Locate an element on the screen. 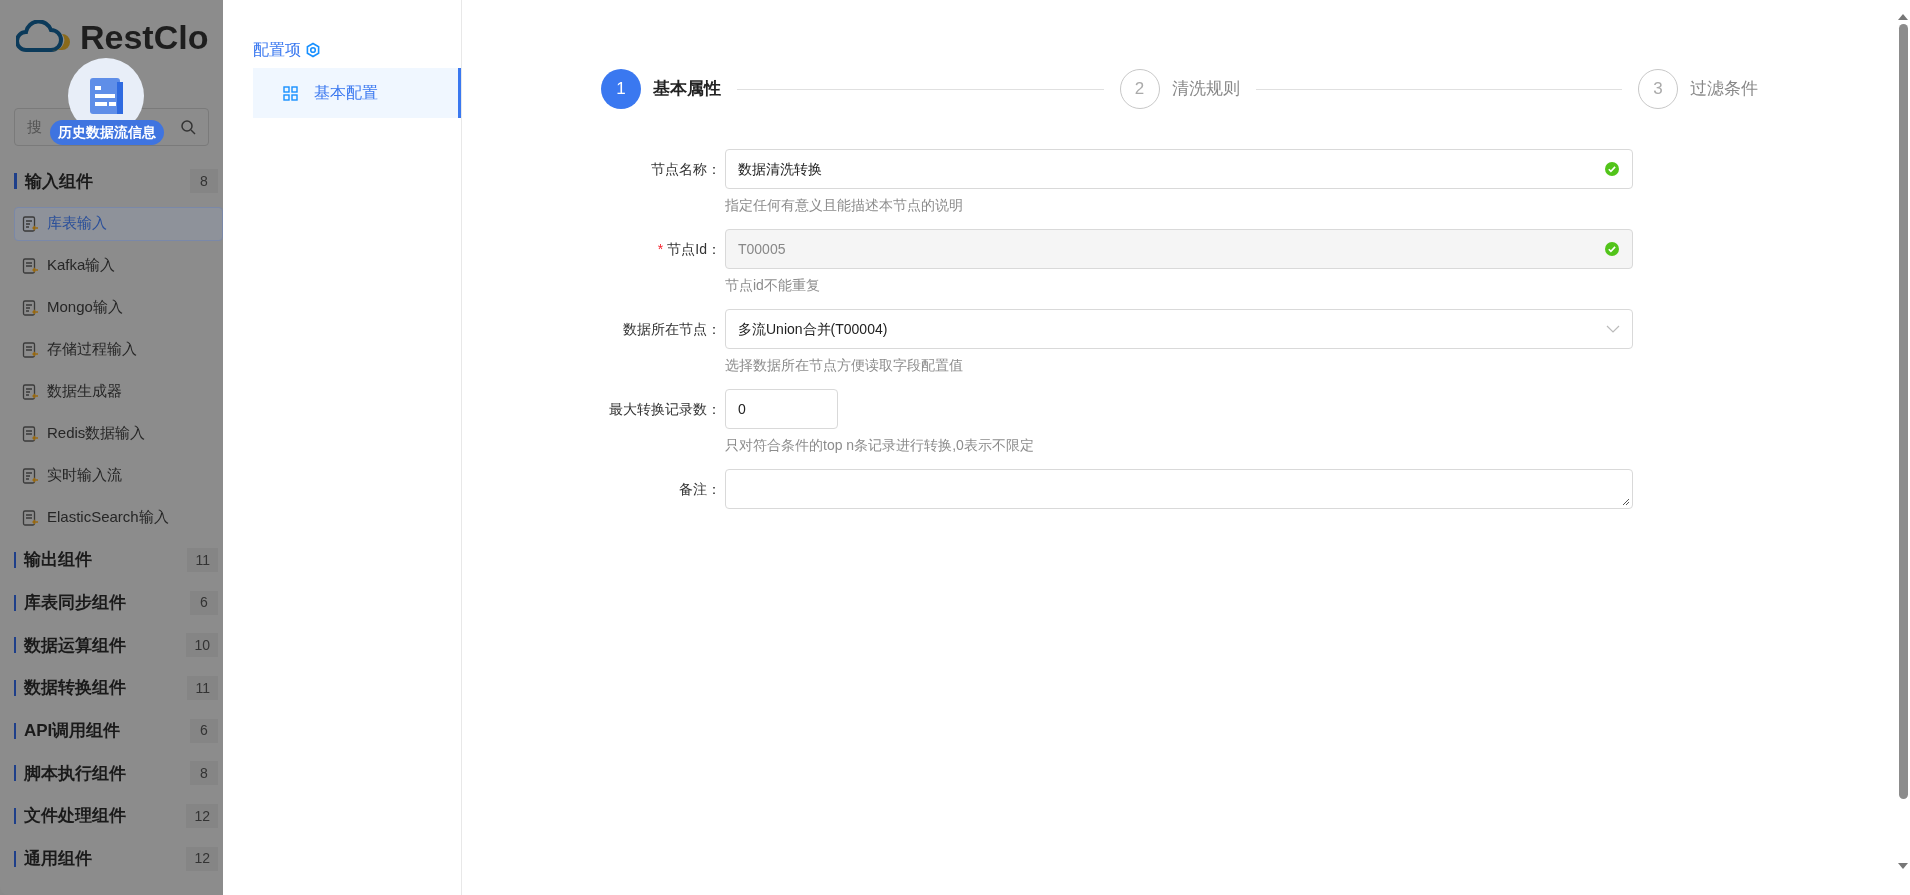 The height and width of the screenshot is (895, 1910). scroll-up-icon is located at coordinates (1903, 17).